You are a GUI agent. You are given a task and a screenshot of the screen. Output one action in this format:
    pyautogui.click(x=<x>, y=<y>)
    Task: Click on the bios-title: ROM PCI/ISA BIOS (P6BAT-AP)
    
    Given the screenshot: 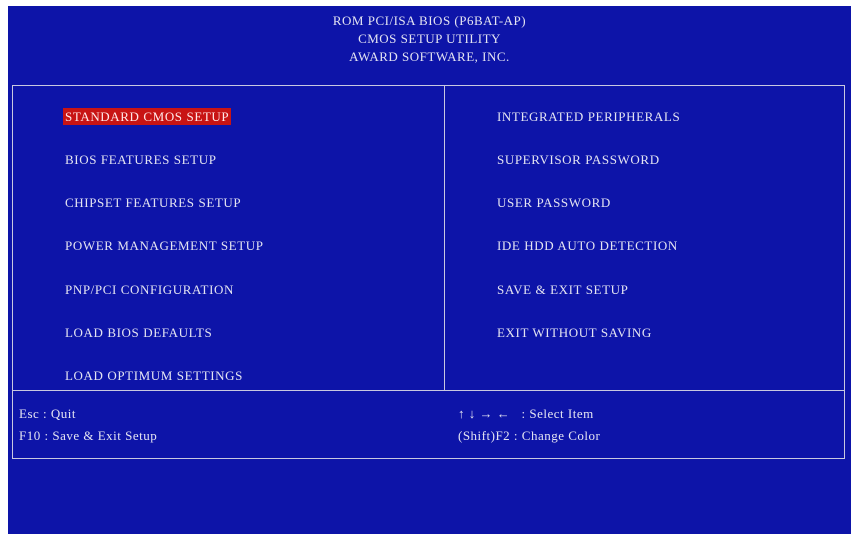 What is the action you would take?
    pyautogui.click(x=429, y=20)
    